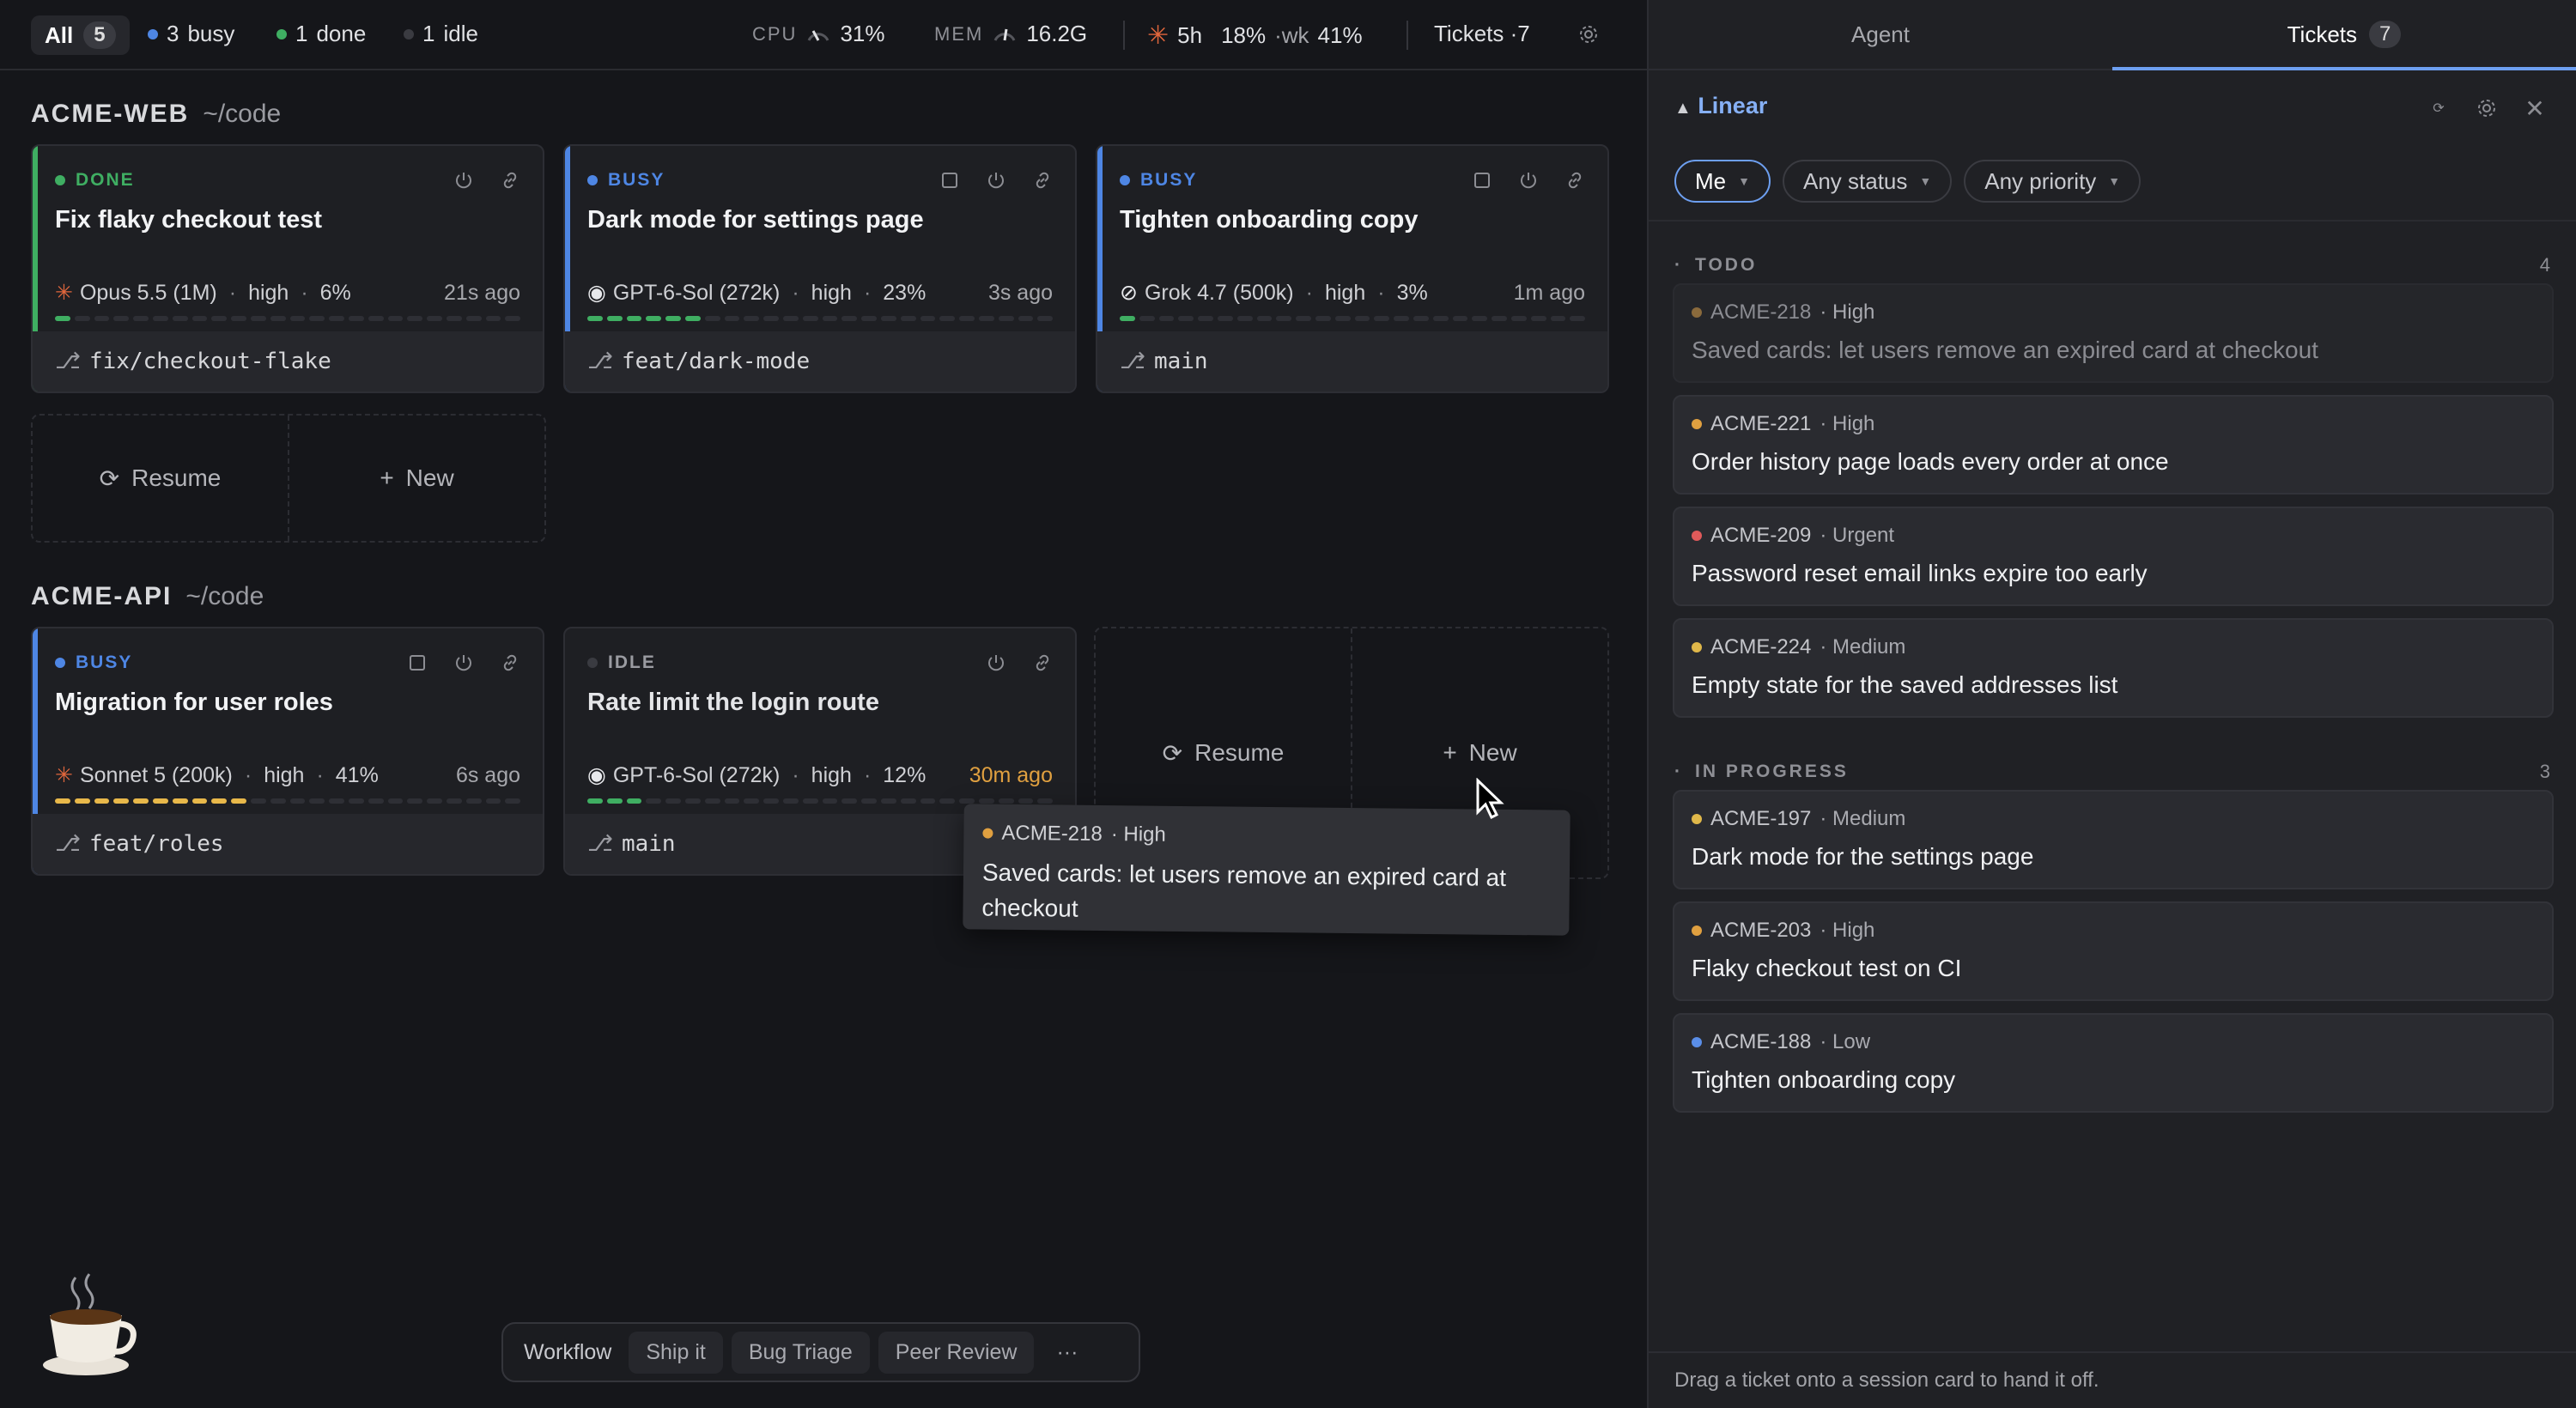 The height and width of the screenshot is (1408, 2576). I want to click on ticket-card: ACME-188 · Low Tighten onboarding copy, so click(2113, 1063).